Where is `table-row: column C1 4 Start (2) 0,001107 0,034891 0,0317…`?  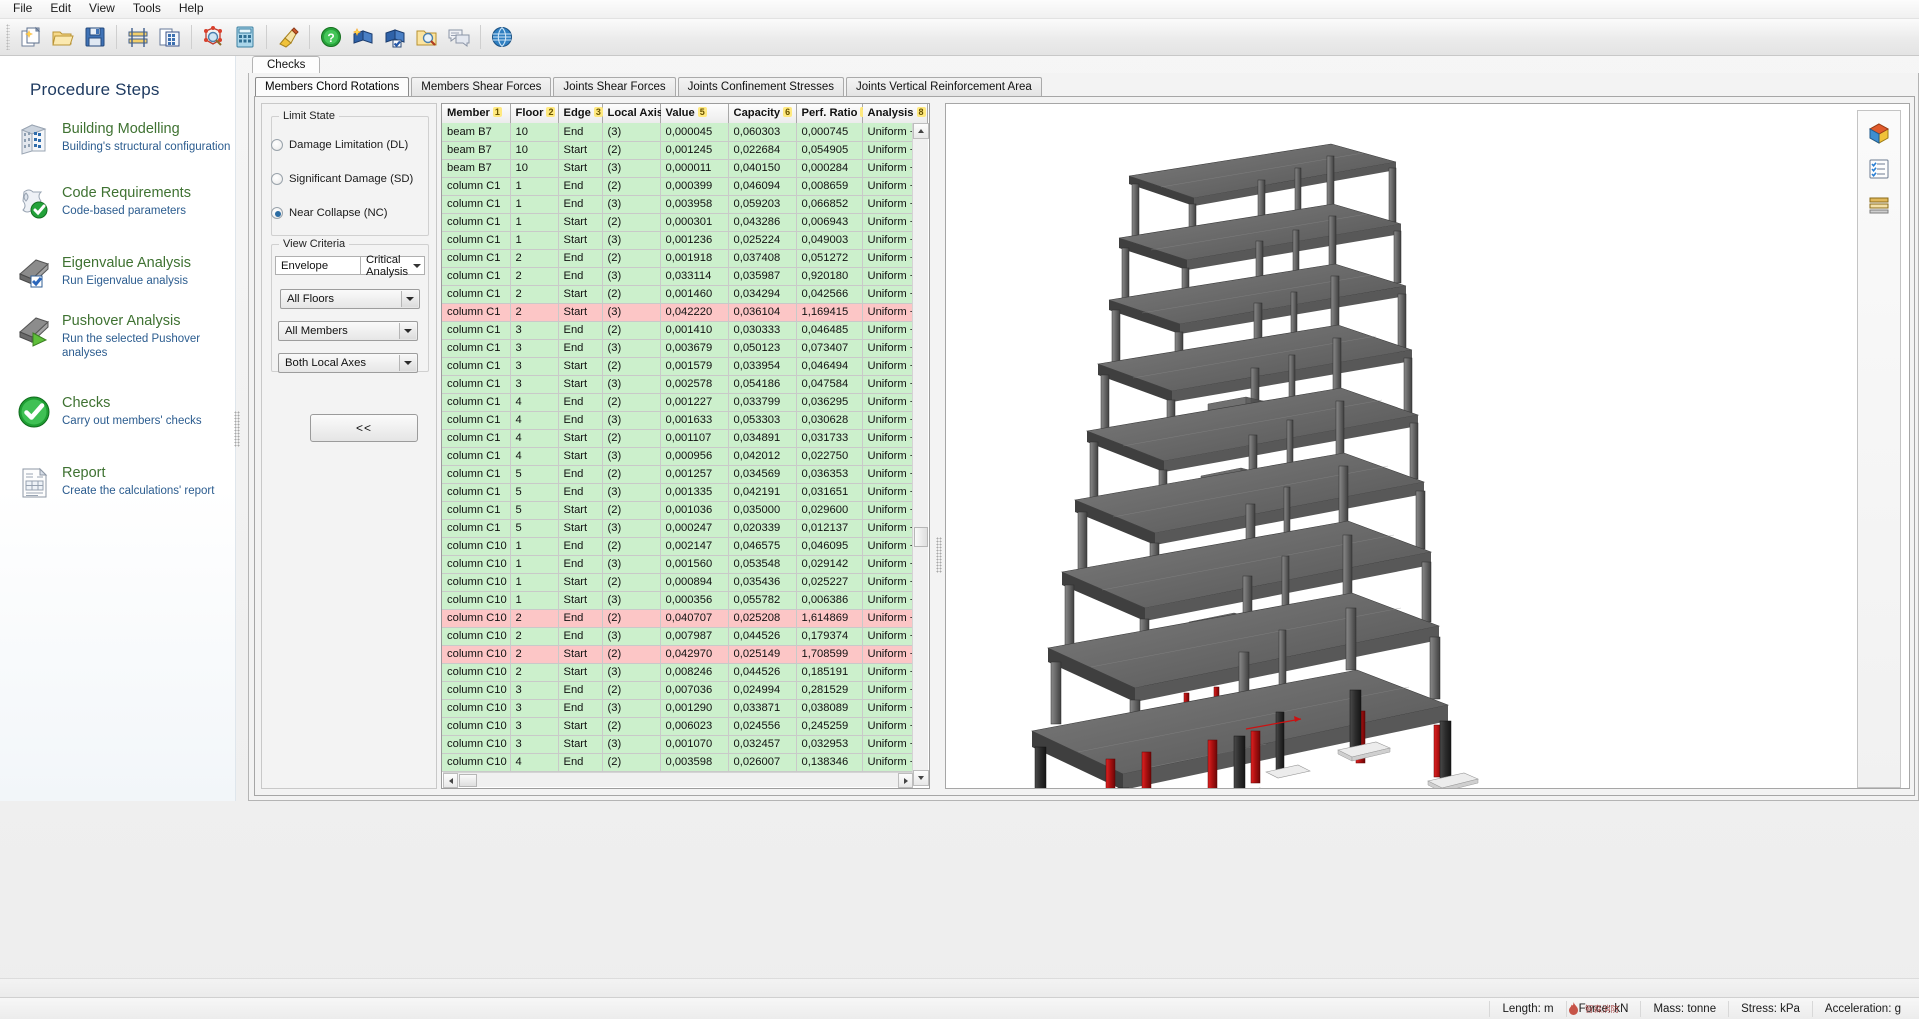 table-row: column C1 4 Start (2) 0,001107 0,034891 0,0317… is located at coordinates (685, 438).